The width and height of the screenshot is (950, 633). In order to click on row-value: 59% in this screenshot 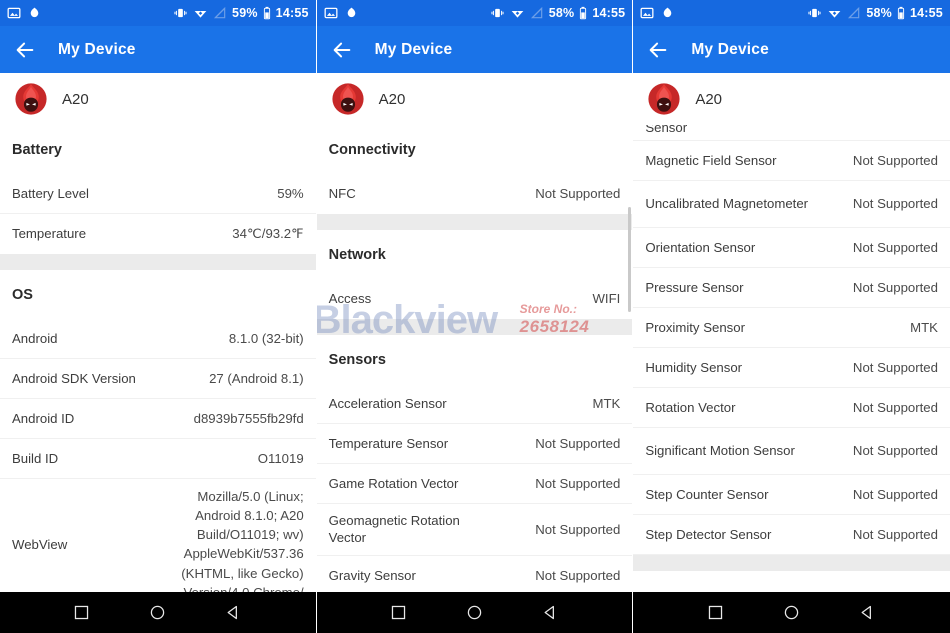, I will do `click(290, 193)`.